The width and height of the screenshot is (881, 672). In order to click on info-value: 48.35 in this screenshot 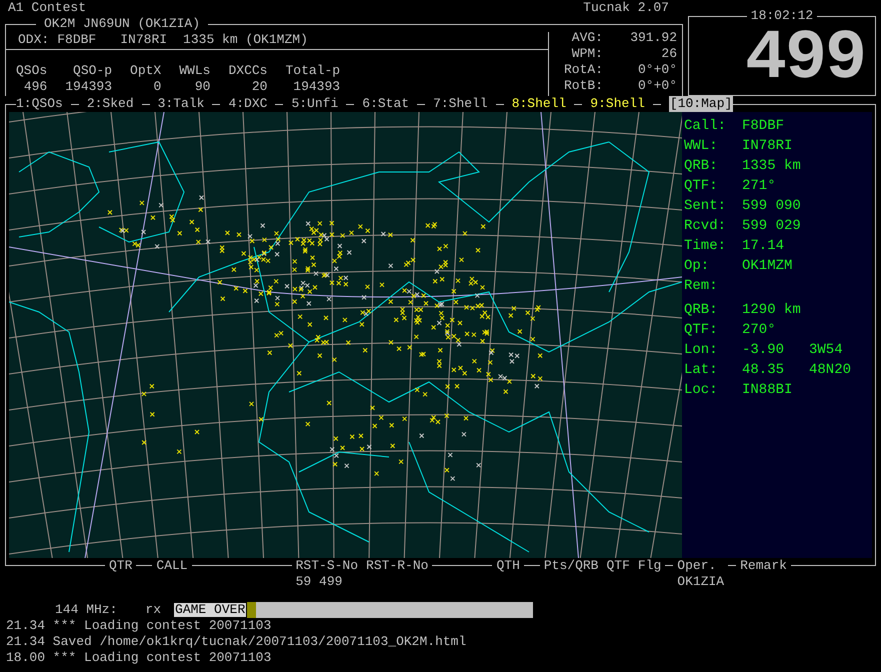, I will do `click(764, 370)`.